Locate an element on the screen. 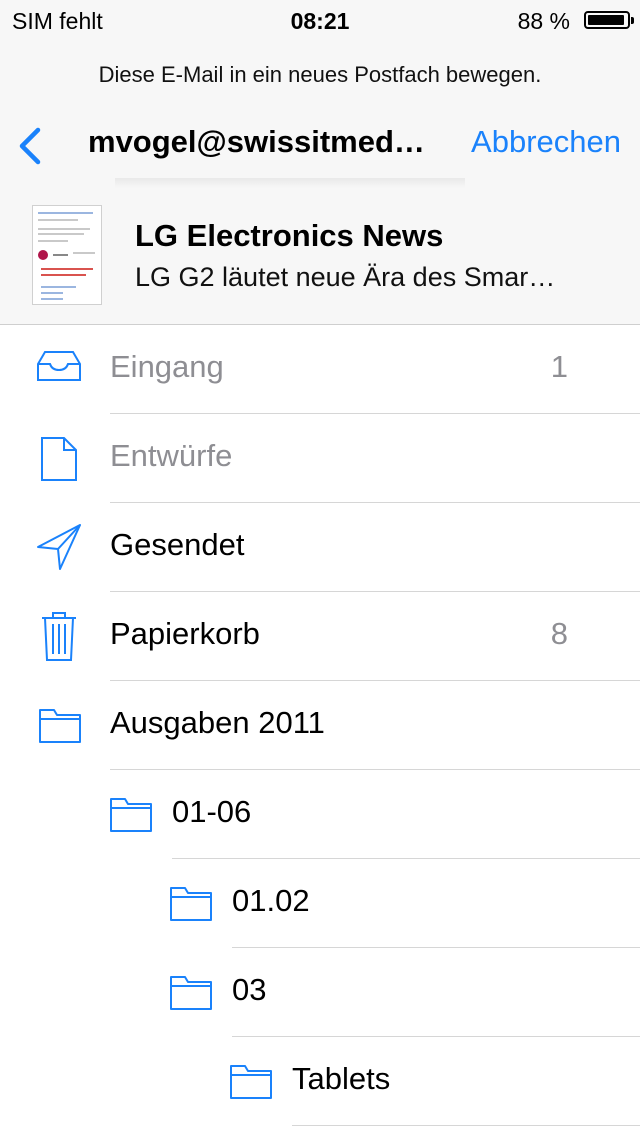  mailbox-row-01-06: 01-06 is located at coordinates (320, 814).